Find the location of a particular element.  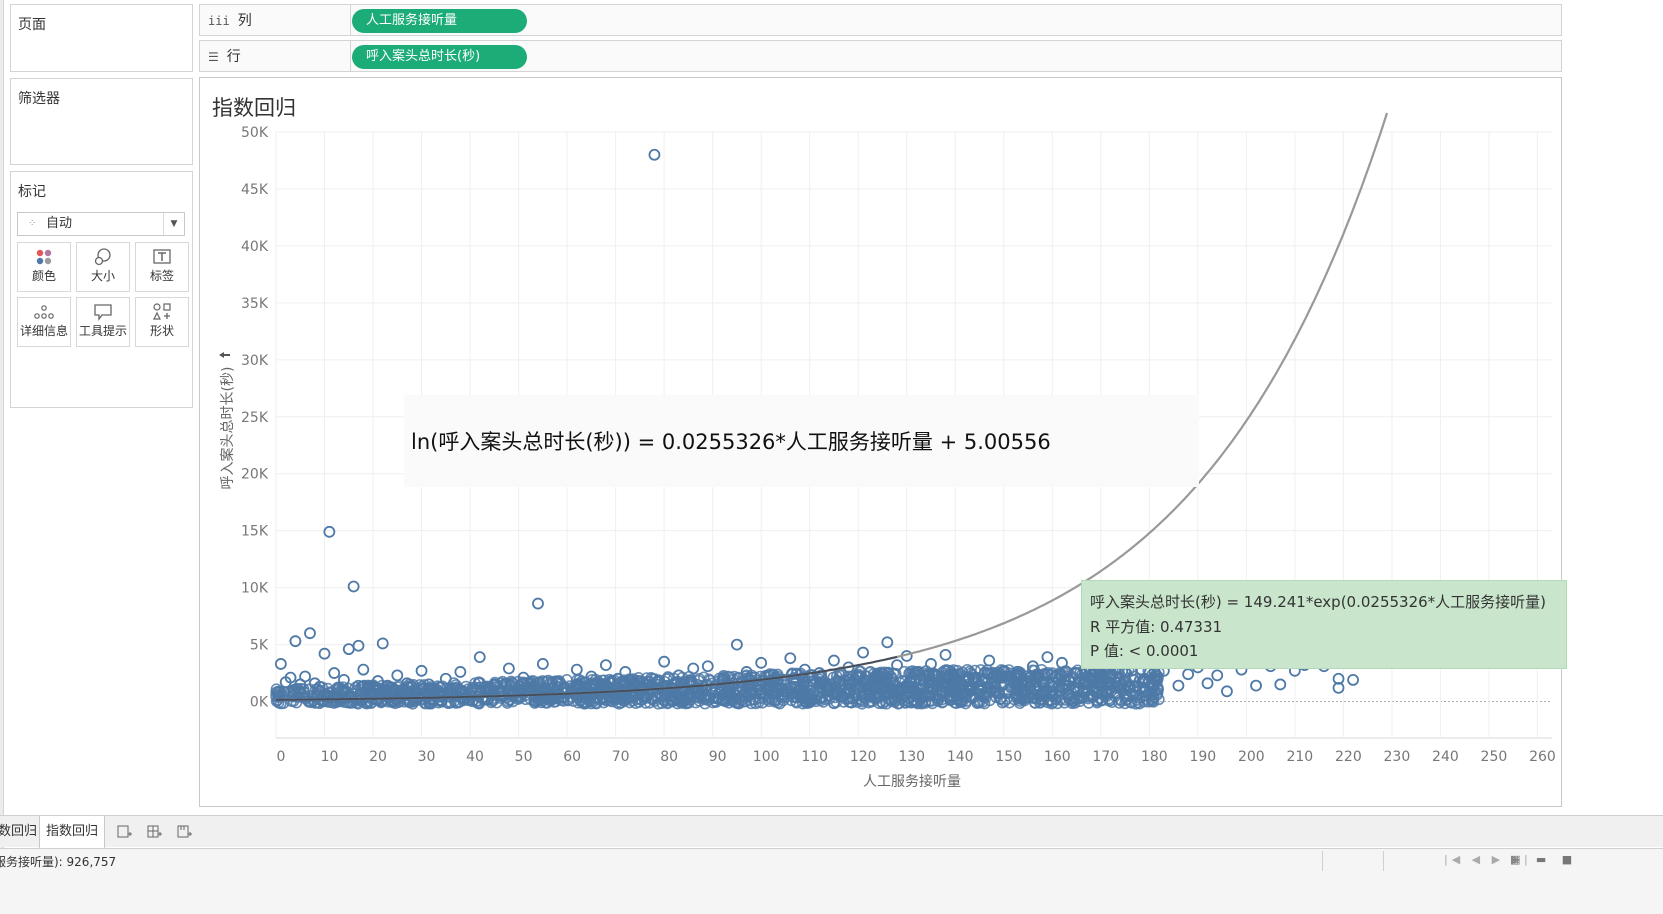

new-story-icon is located at coordinates (185, 832).